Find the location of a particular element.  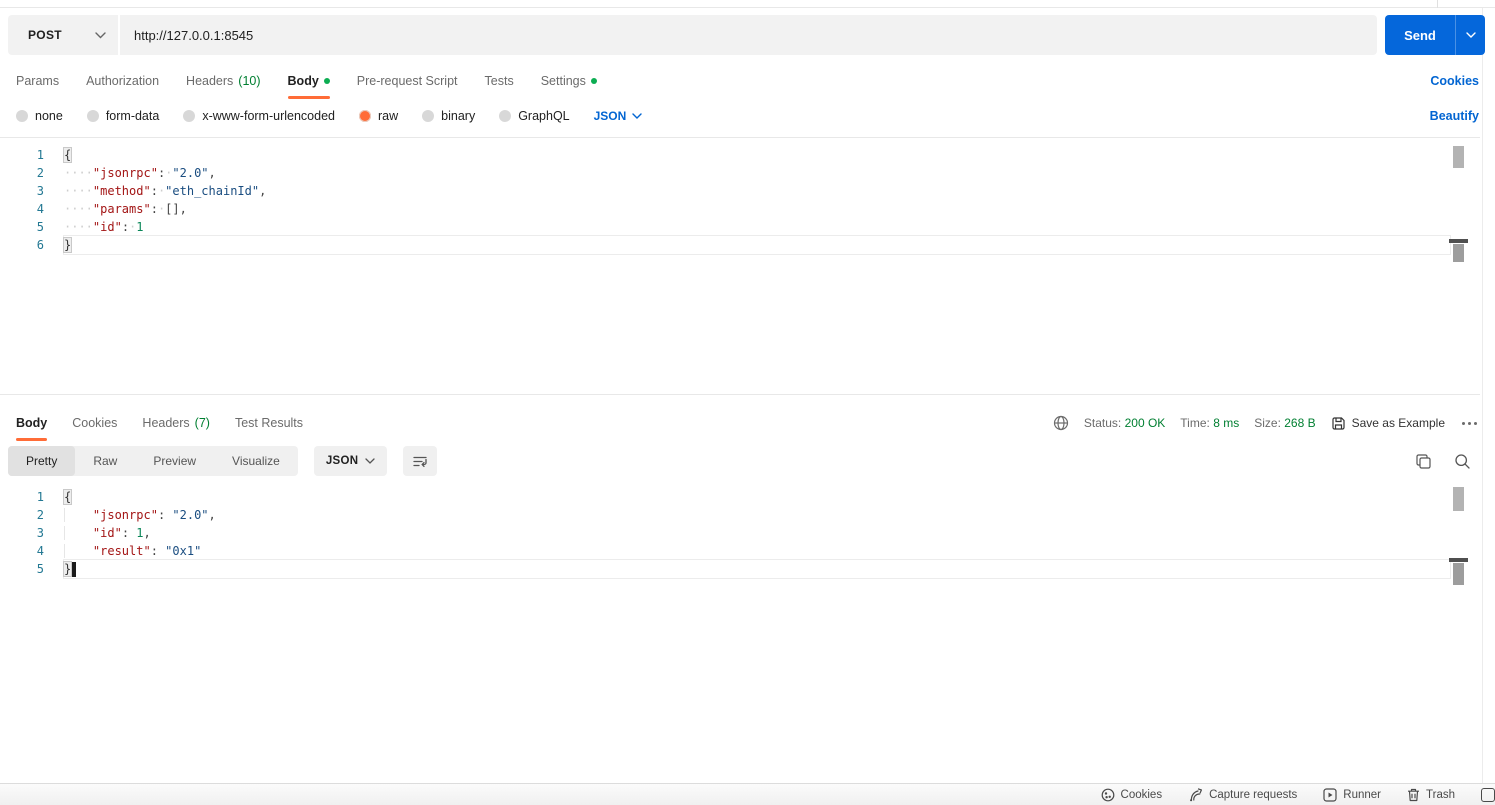

method-label: POST is located at coordinates (45, 35).